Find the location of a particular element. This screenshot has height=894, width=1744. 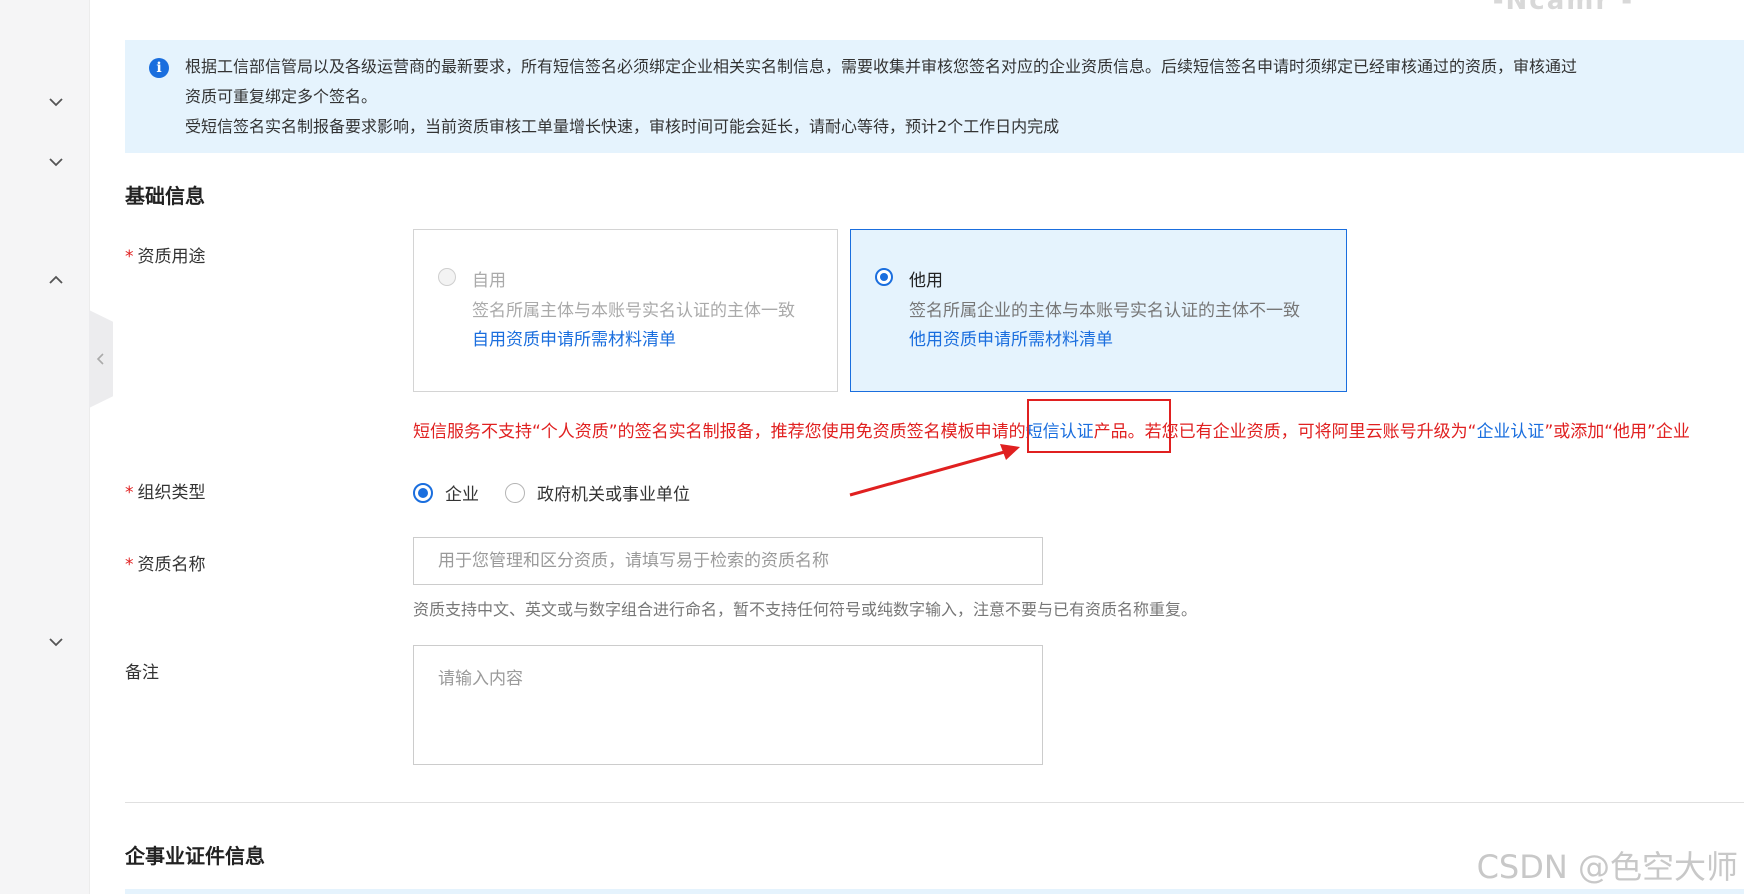

warning-text-2: 产品。若您已有企业资质，可将阿里云账号升级为“ is located at coordinates (1285, 432).